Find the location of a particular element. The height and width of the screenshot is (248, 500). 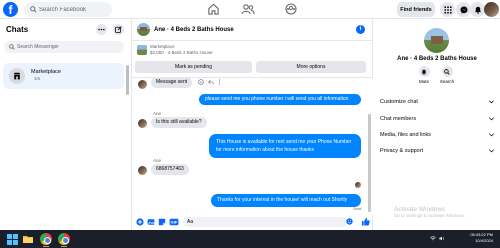

chat-options-button is located at coordinates (101, 29).